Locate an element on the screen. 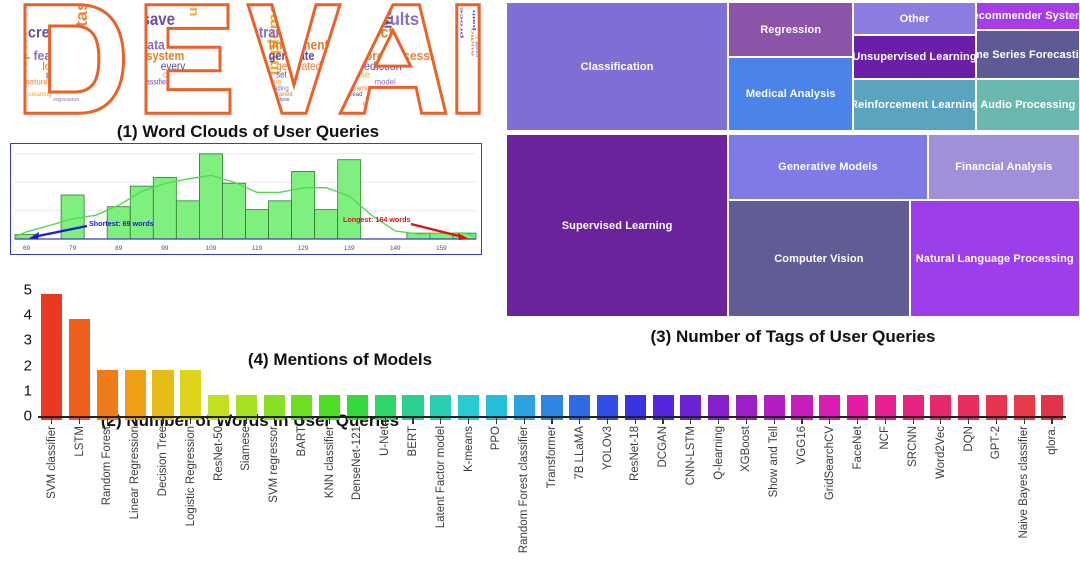 The image size is (1080, 578). bar-chart-x-label: DCGAN is located at coordinates (663, 447).